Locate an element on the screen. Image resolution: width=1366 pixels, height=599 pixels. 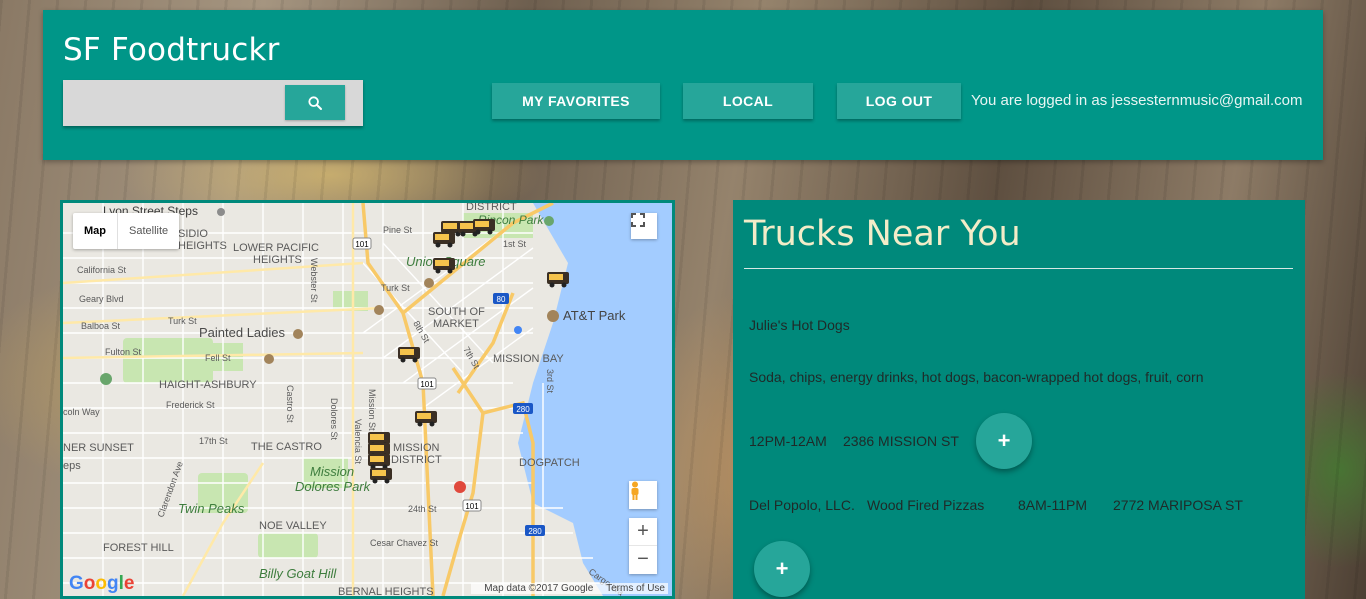
label-lower-pacific-heights-2: HEIGHTS is located at coordinates (277, 260).